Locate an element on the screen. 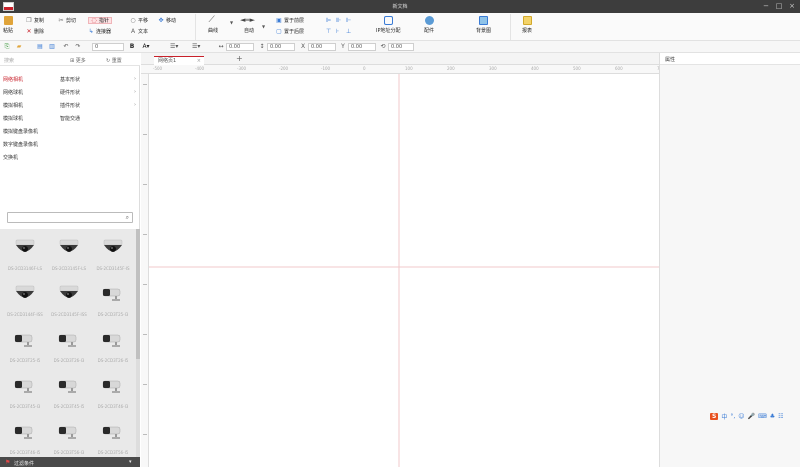  pan-button: ○ 平移 is located at coordinates (139, 20).